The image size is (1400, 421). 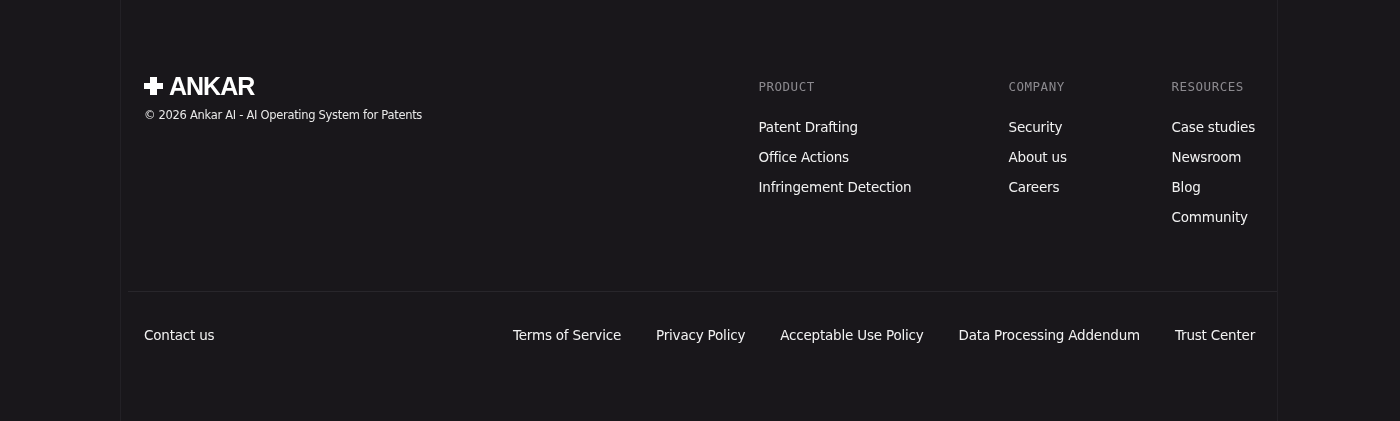 I want to click on footer-link: Patent Drafting, so click(x=883, y=127).